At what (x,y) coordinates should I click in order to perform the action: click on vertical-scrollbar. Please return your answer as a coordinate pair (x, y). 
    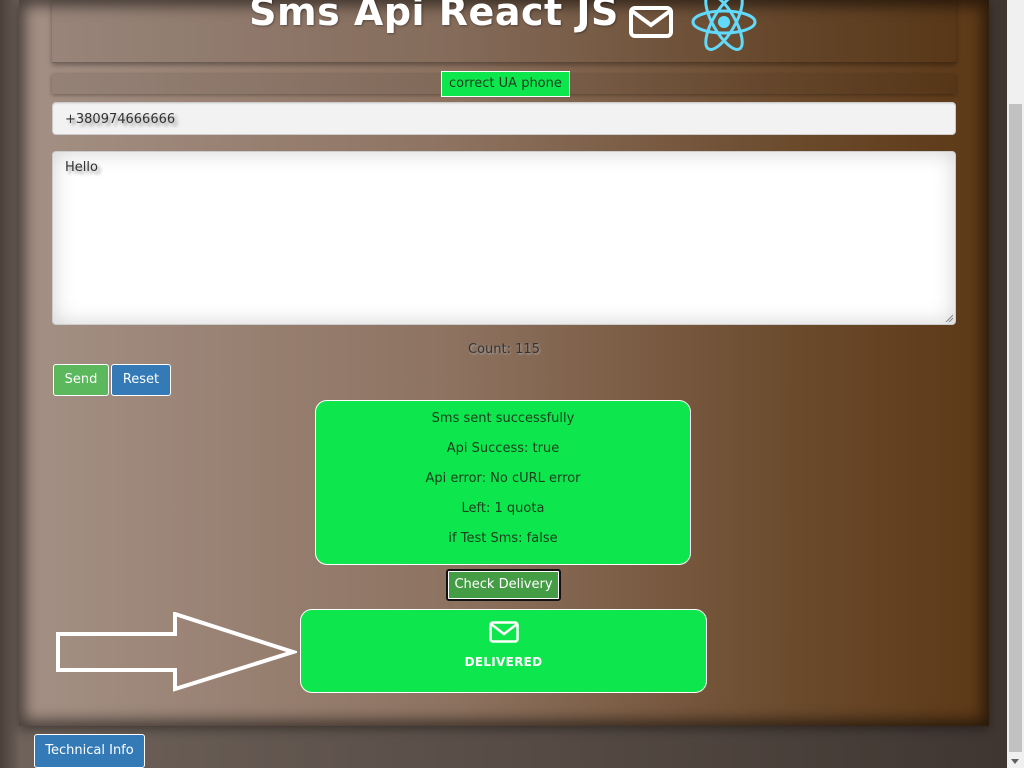
    Looking at the image, I should click on (1015, 384).